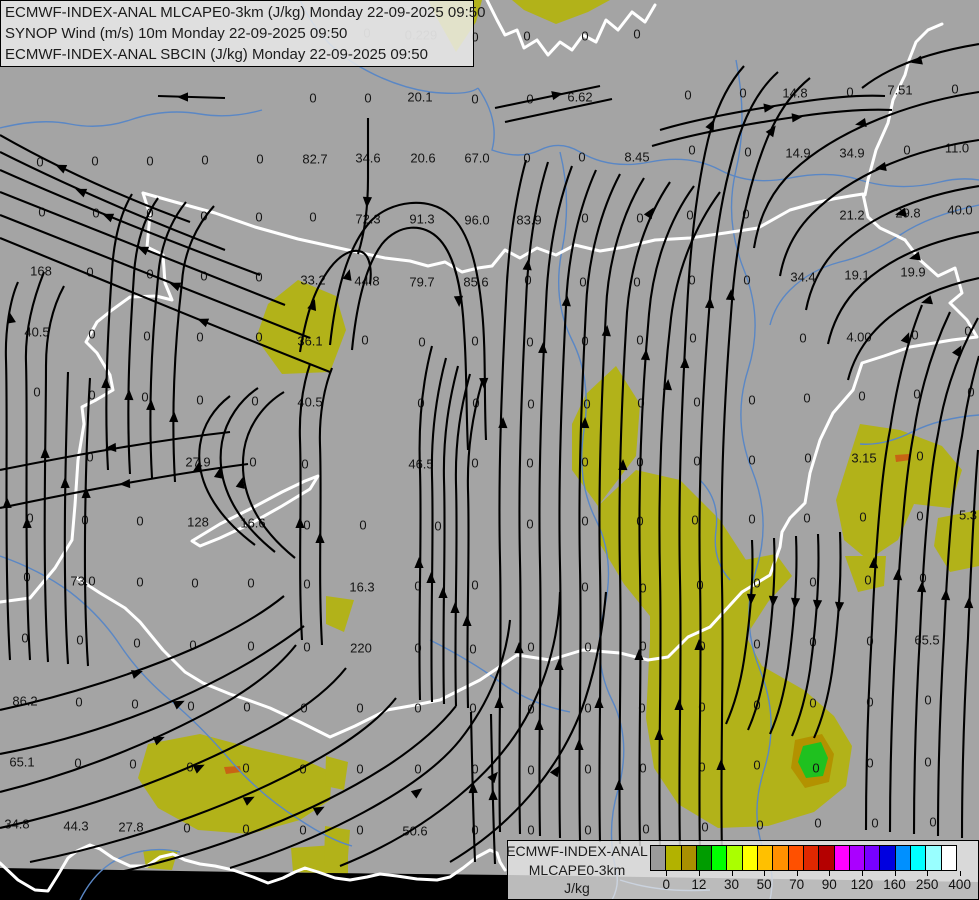 This screenshot has width=979, height=900. Describe the element at coordinates (894, 884) in the screenshot. I see `colorbar-tick-value: 160` at that location.